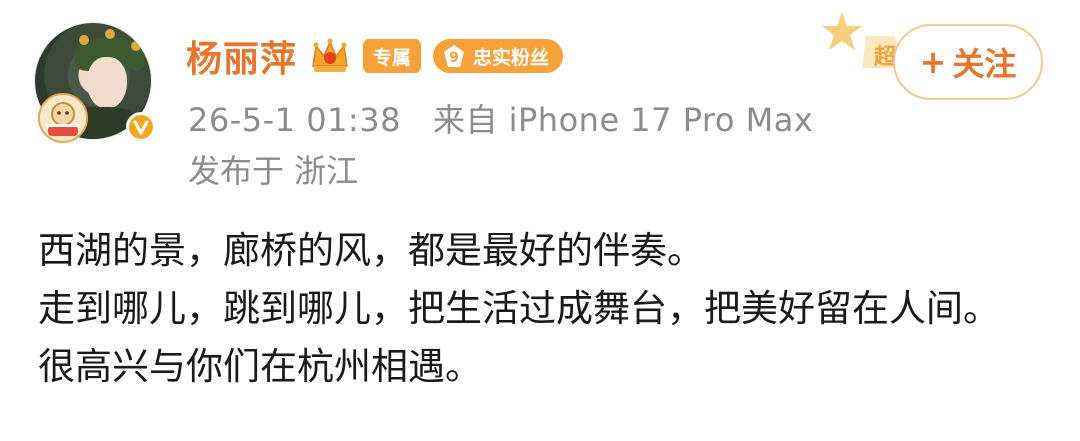 The image size is (1080, 441). What do you see at coordinates (392, 56) in the screenshot?
I see `exclusive-badge: 专属` at bounding box center [392, 56].